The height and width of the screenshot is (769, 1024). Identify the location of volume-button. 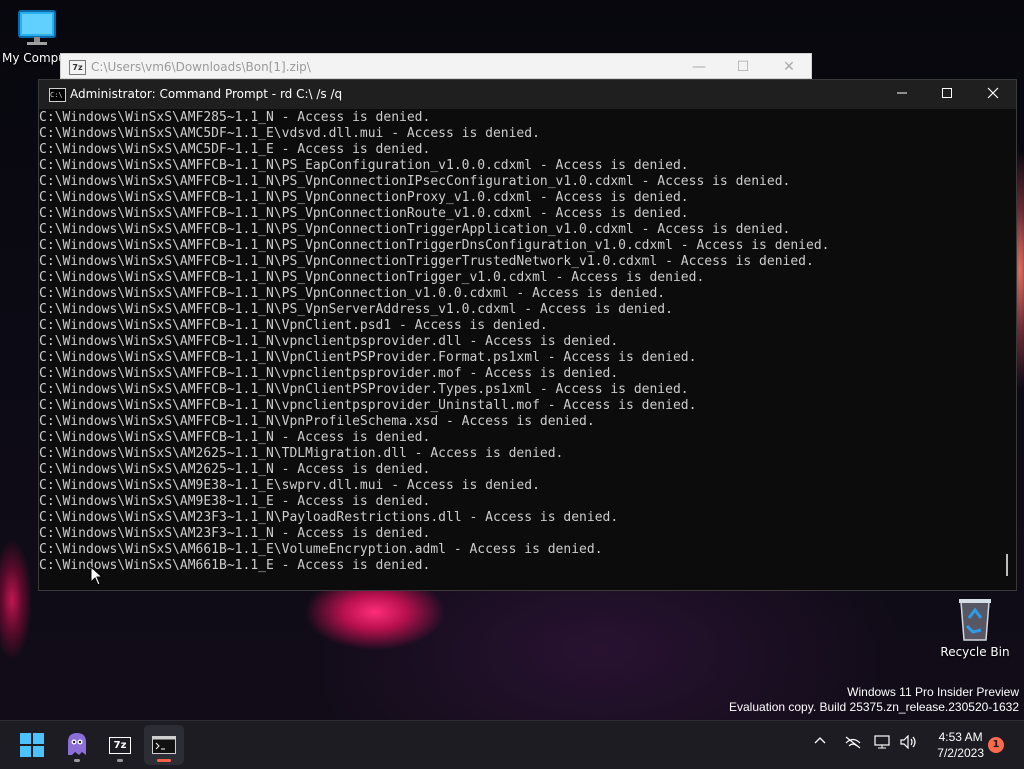
(909, 743).